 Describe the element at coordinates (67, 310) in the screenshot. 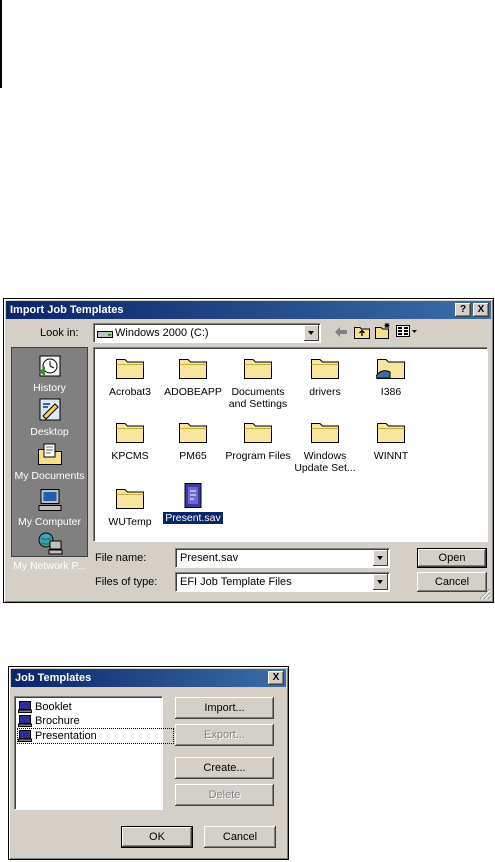

I see `import-dialog-title: Import Job Templates` at that location.